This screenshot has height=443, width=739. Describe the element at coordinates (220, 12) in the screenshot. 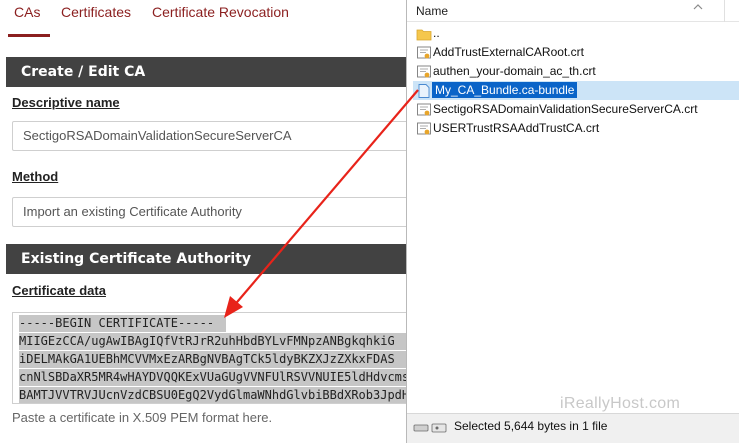

I see `tab-certificate-revocation: Certificate Revocation` at that location.